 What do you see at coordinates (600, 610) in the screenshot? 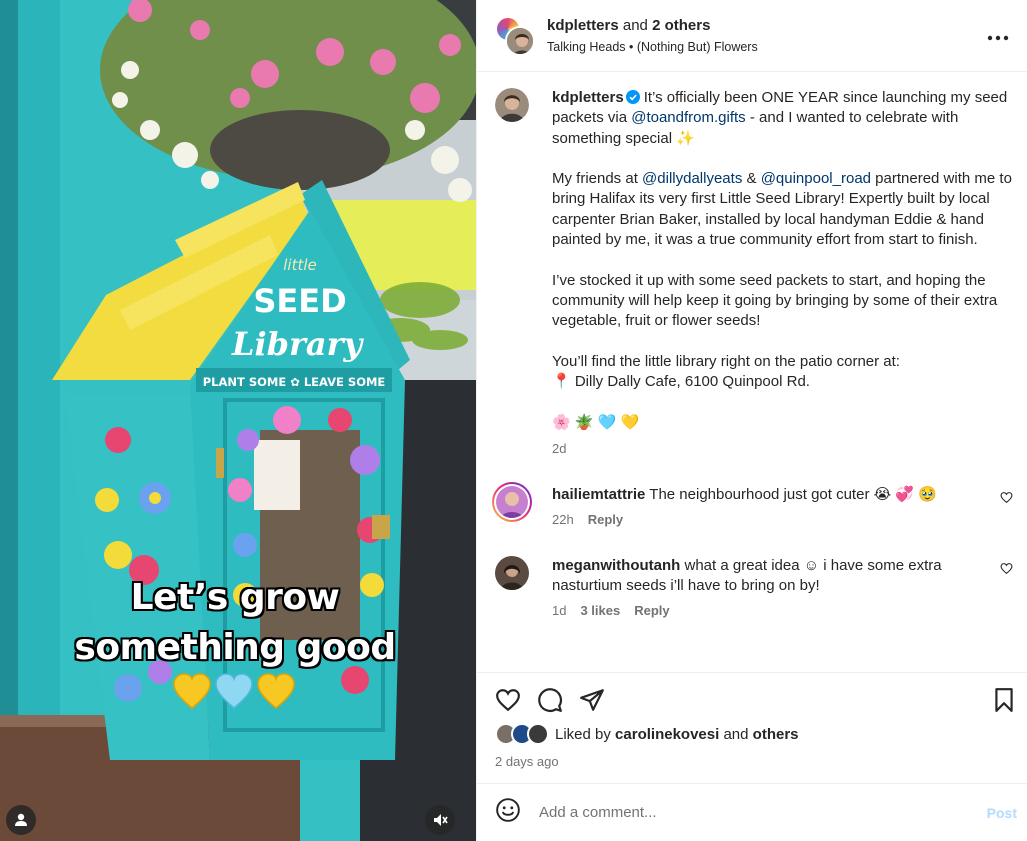
I see `comment-likes: 3 likes` at bounding box center [600, 610].